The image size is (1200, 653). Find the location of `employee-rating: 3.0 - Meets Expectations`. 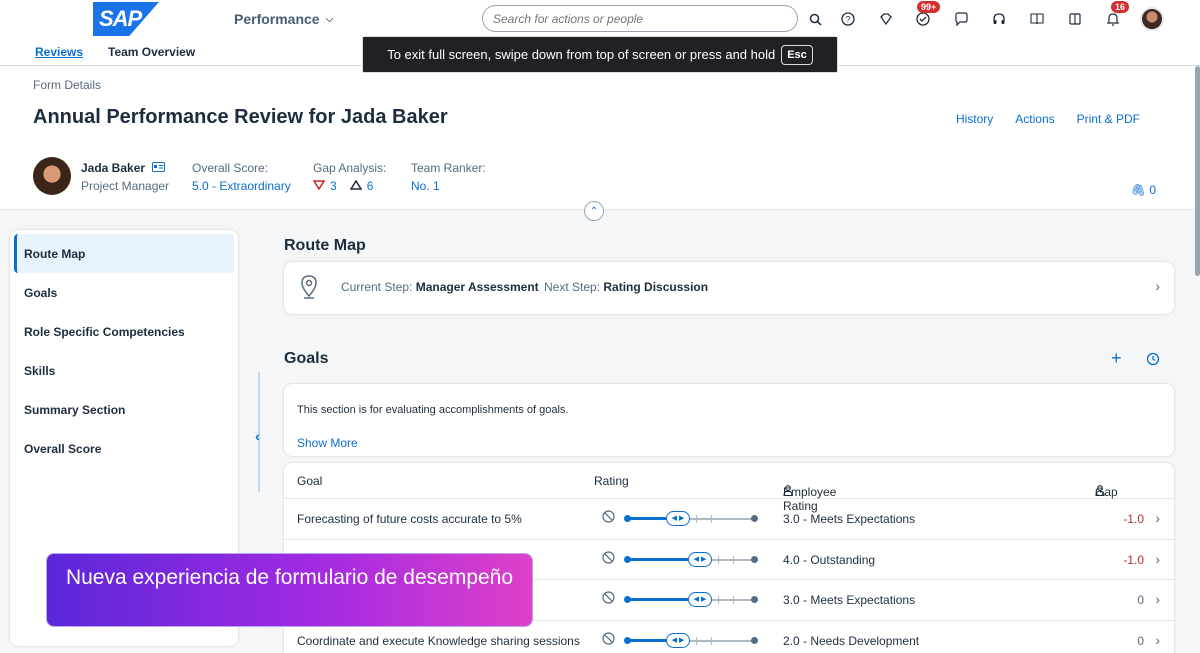

employee-rating: 3.0 - Meets Expectations is located at coordinates (849, 600).